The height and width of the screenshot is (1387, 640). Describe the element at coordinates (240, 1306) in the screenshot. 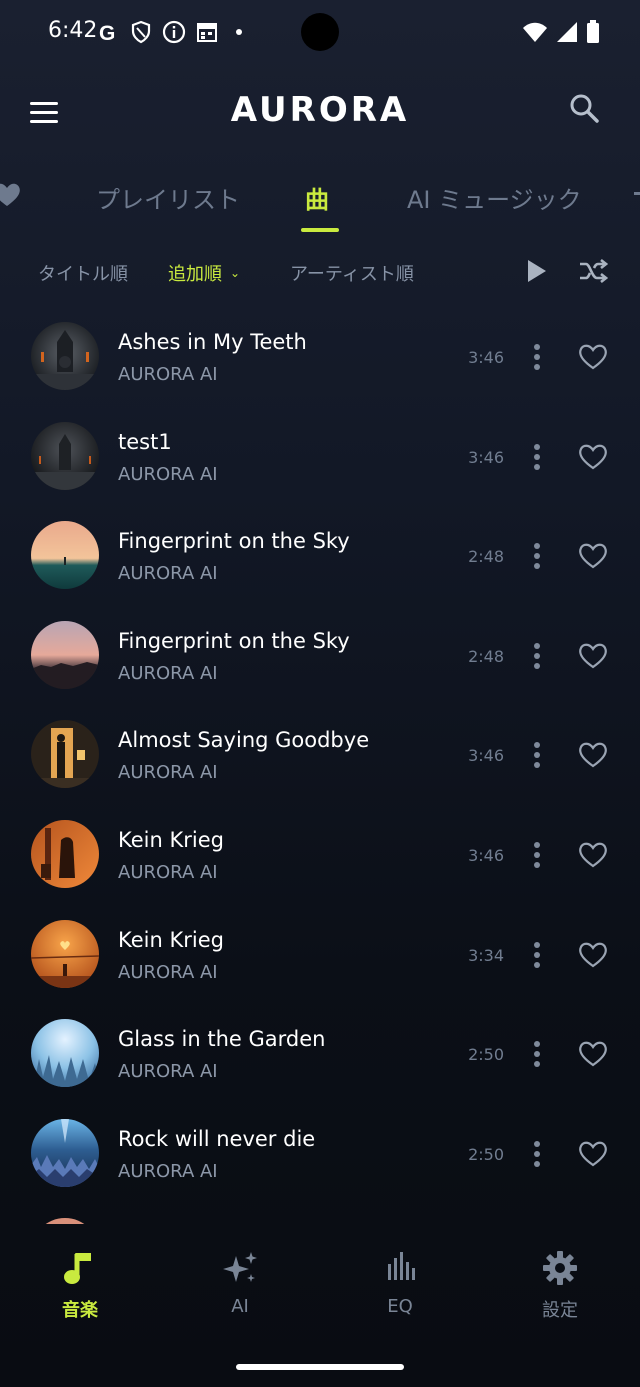

I see `nav-ai-label: AI` at that location.